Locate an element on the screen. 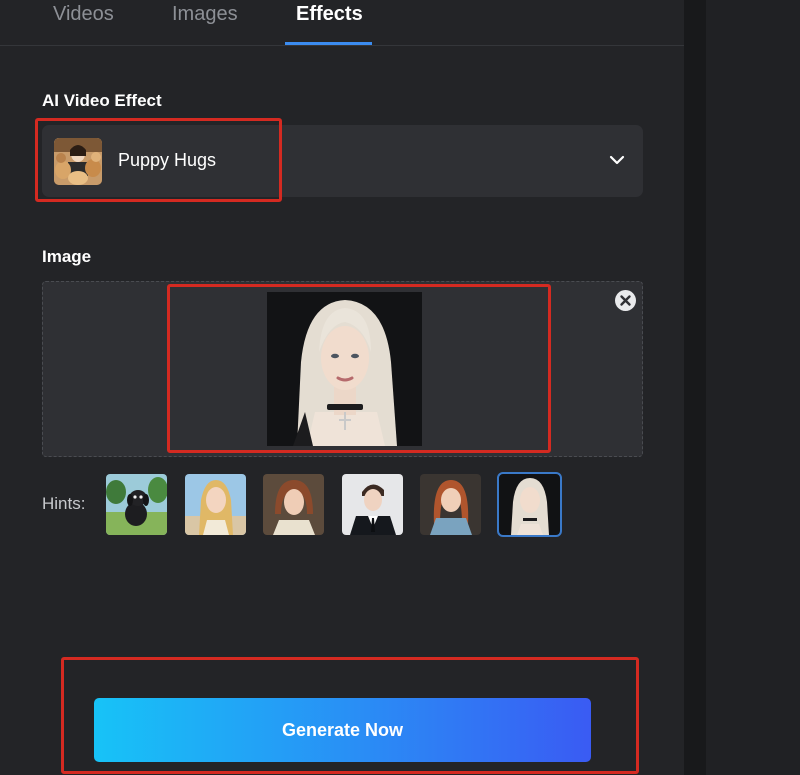  hints-label: Hints: is located at coordinates (64, 503).